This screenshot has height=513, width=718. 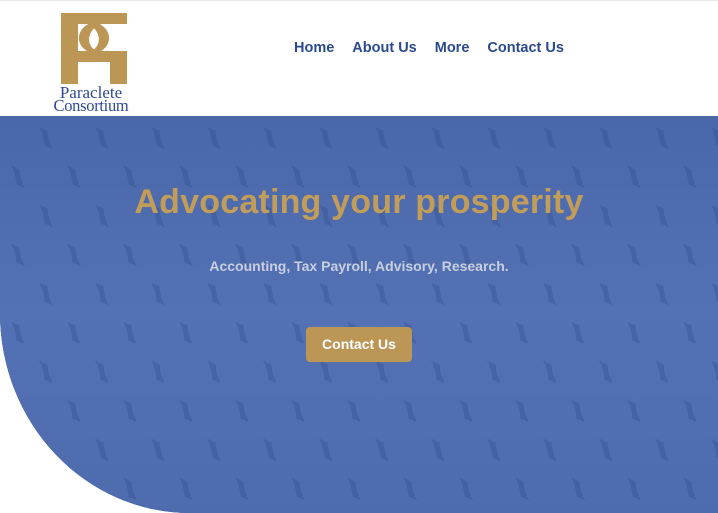 I want to click on hero-title: Advocating your prosperity, so click(x=359, y=202).